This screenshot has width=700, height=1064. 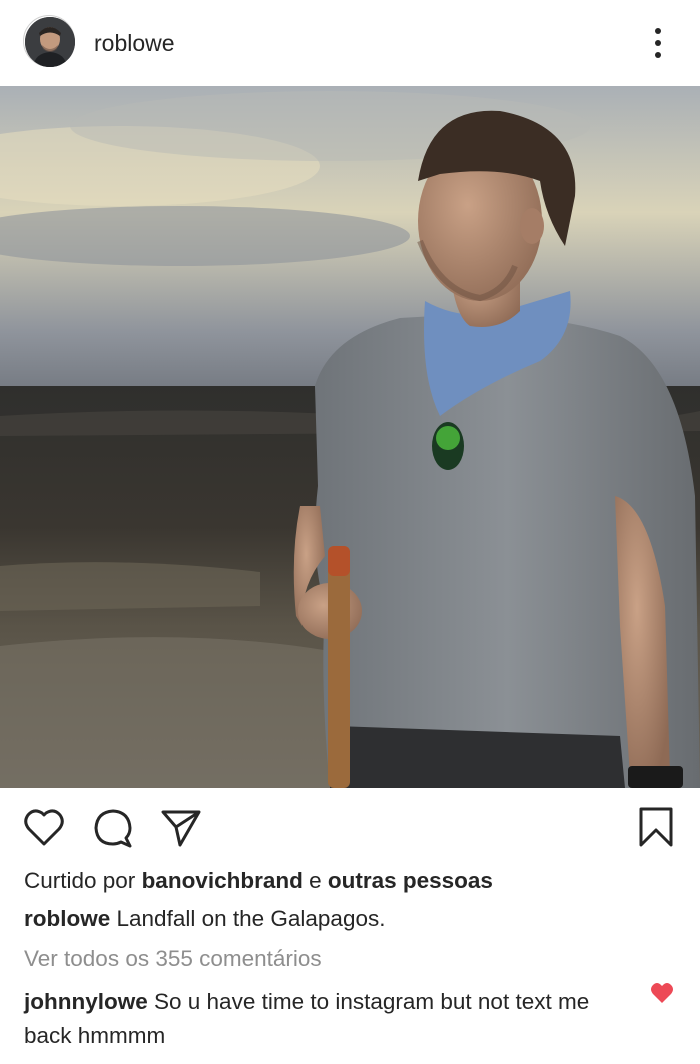 What do you see at coordinates (222, 880) in the screenshot?
I see `liked-by-user: banovichbrand` at bounding box center [222, 880].